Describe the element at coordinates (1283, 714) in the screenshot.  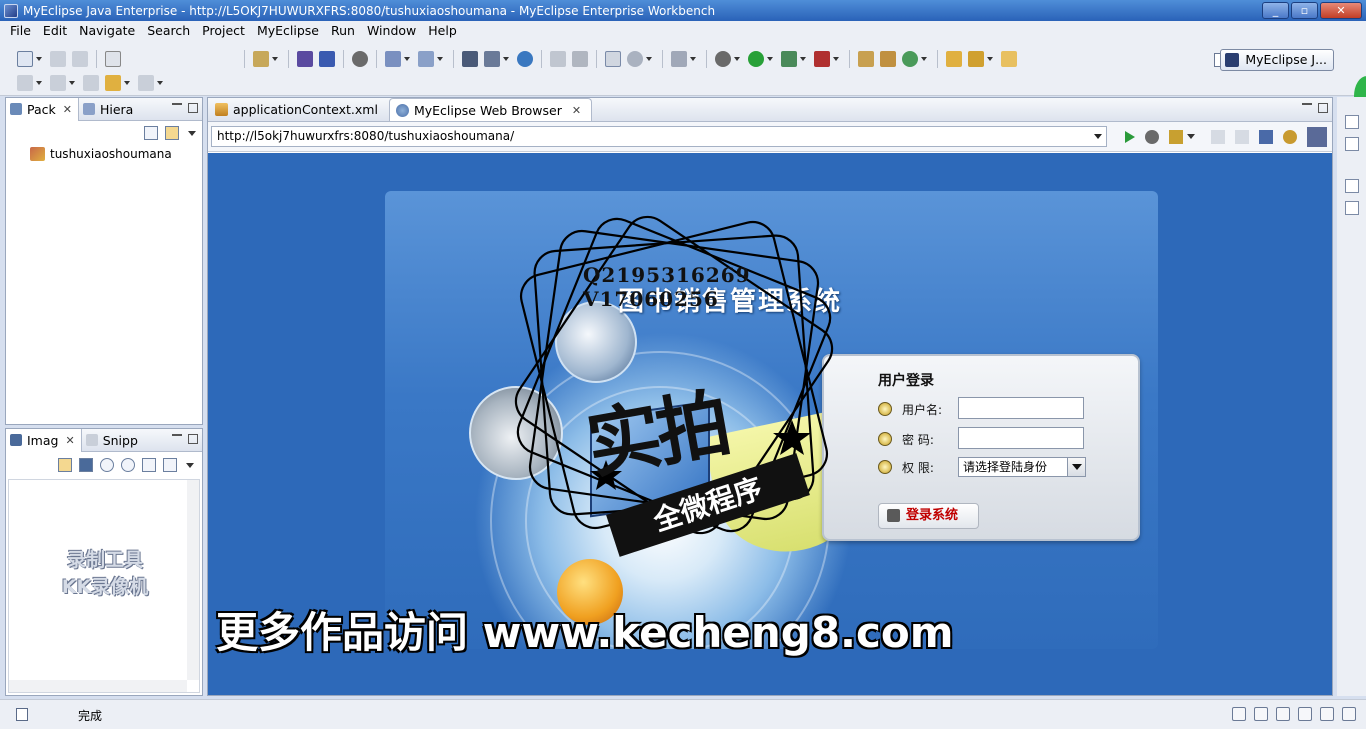
I see `tasks-icon` at that location.